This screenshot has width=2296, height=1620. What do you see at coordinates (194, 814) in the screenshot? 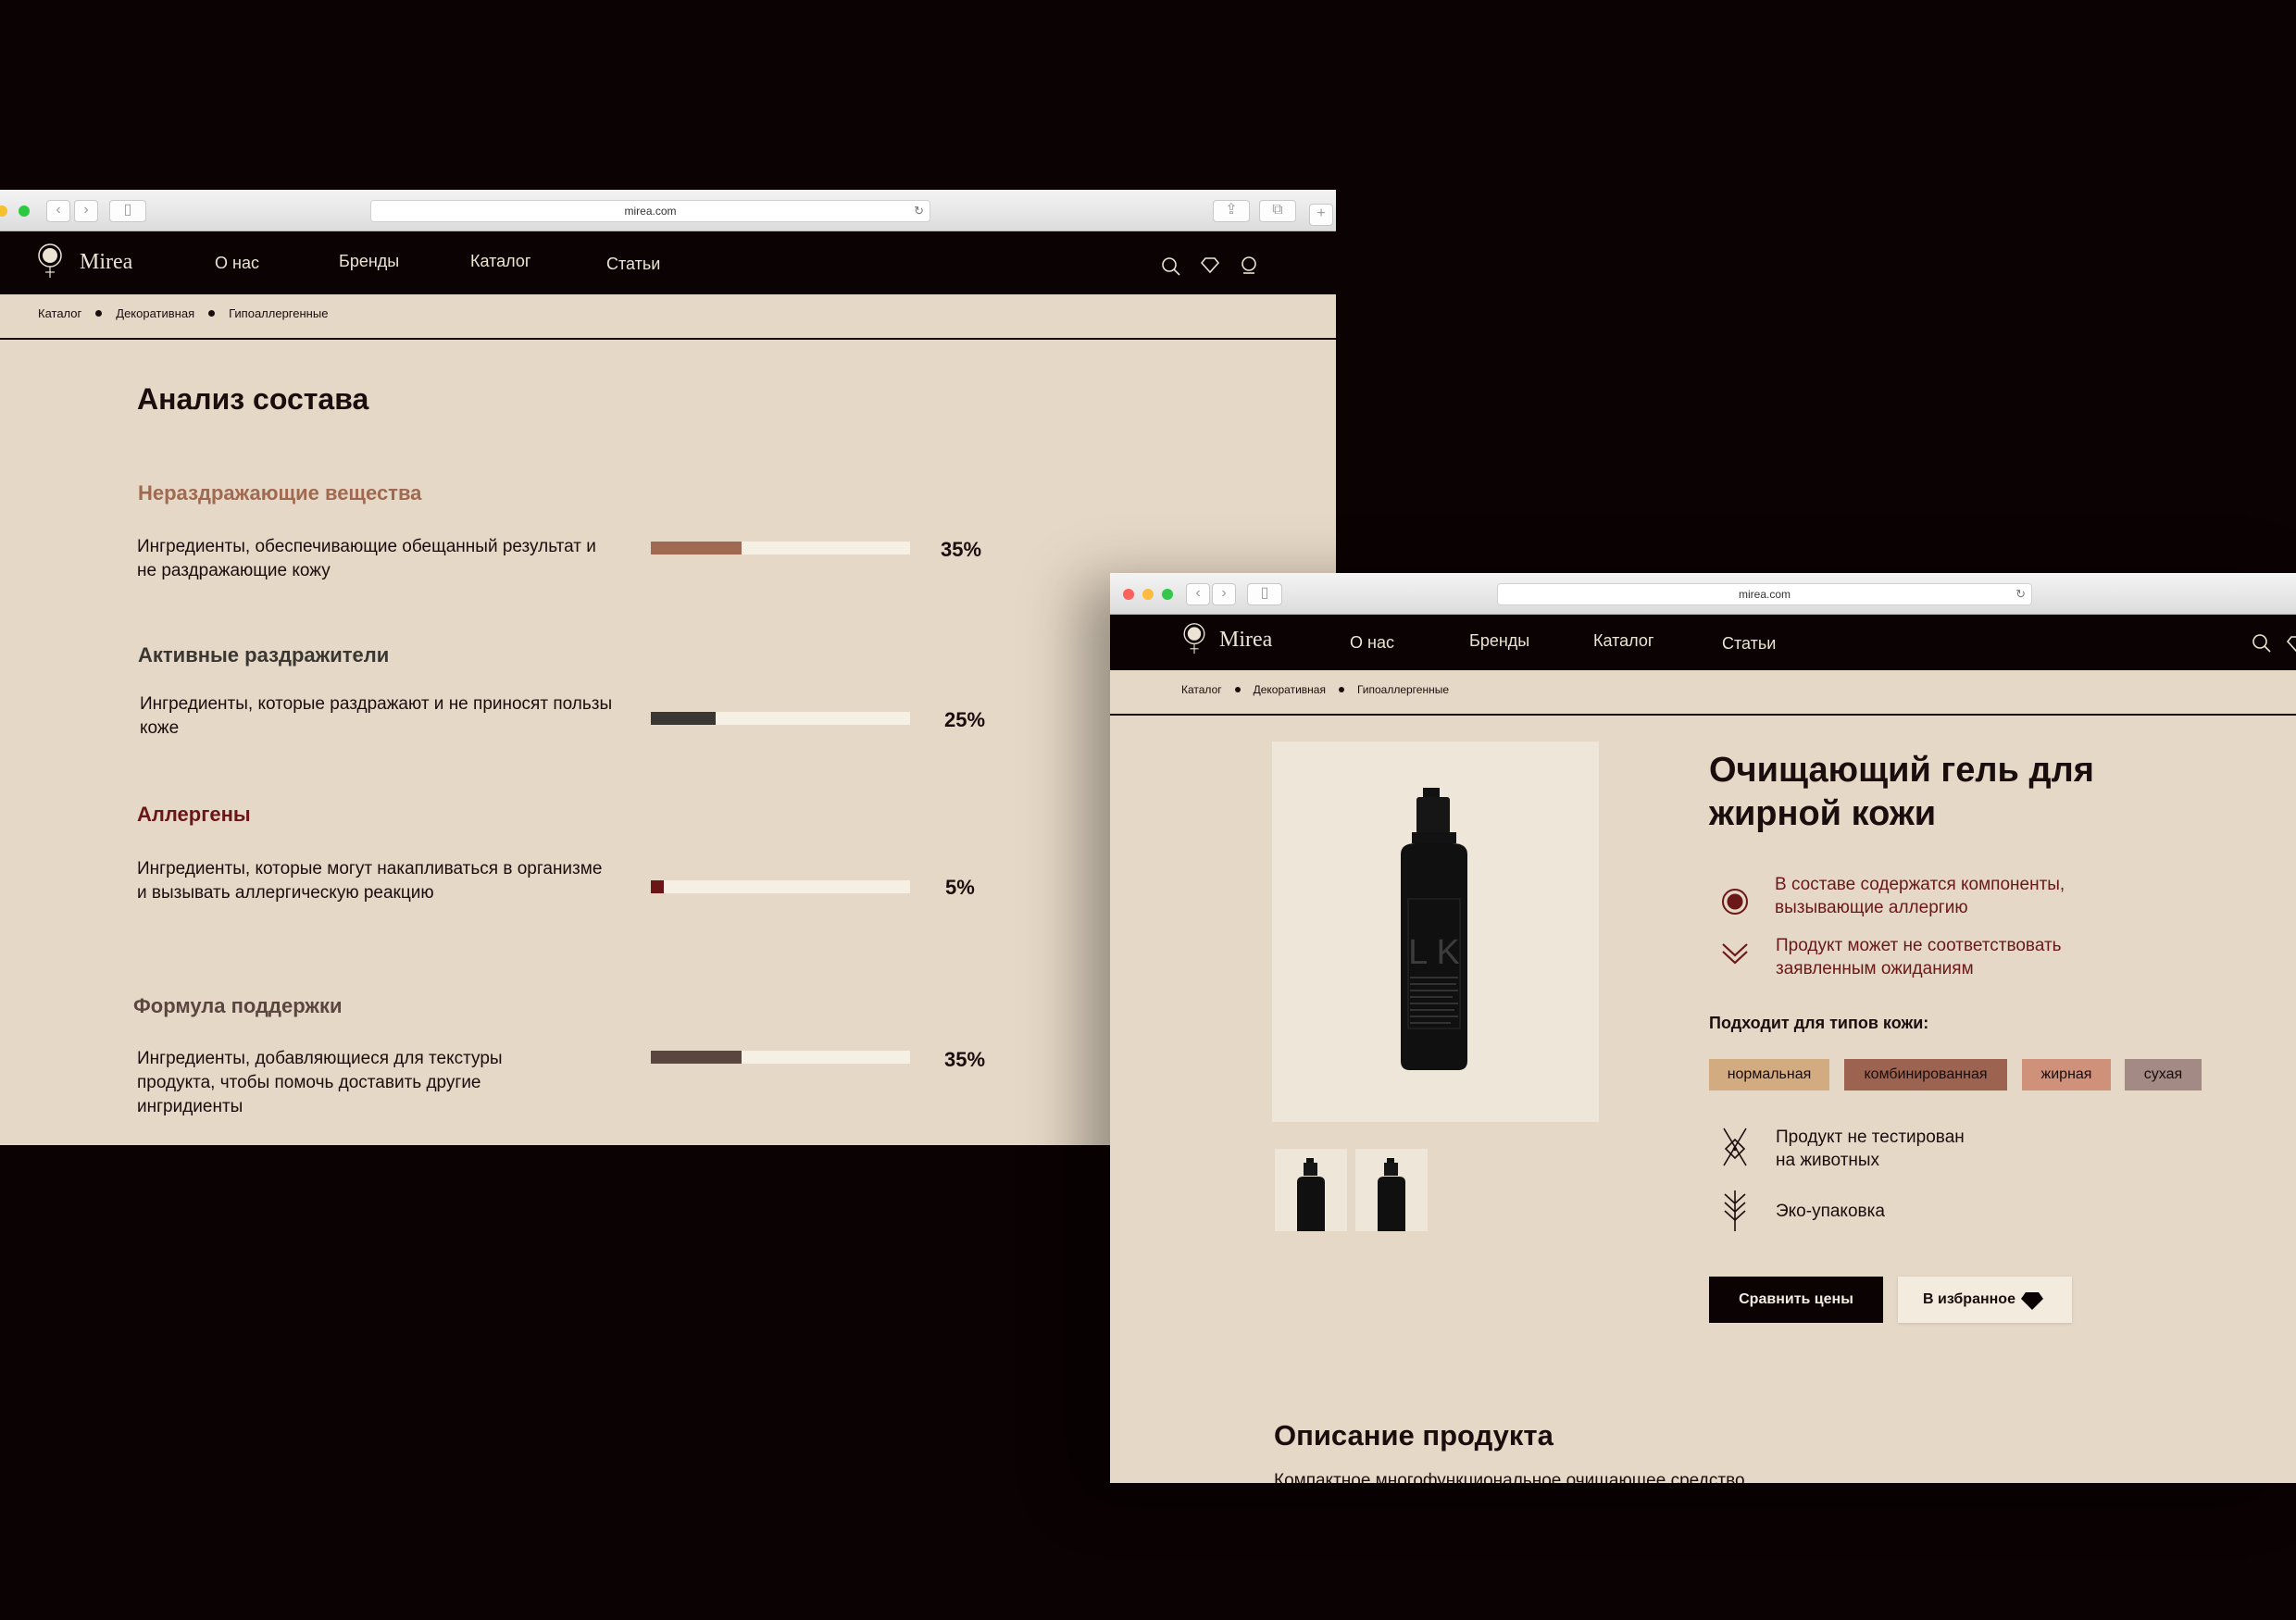
I see `section-title-allergens: Аллергены` at bounding box center [194, 814].